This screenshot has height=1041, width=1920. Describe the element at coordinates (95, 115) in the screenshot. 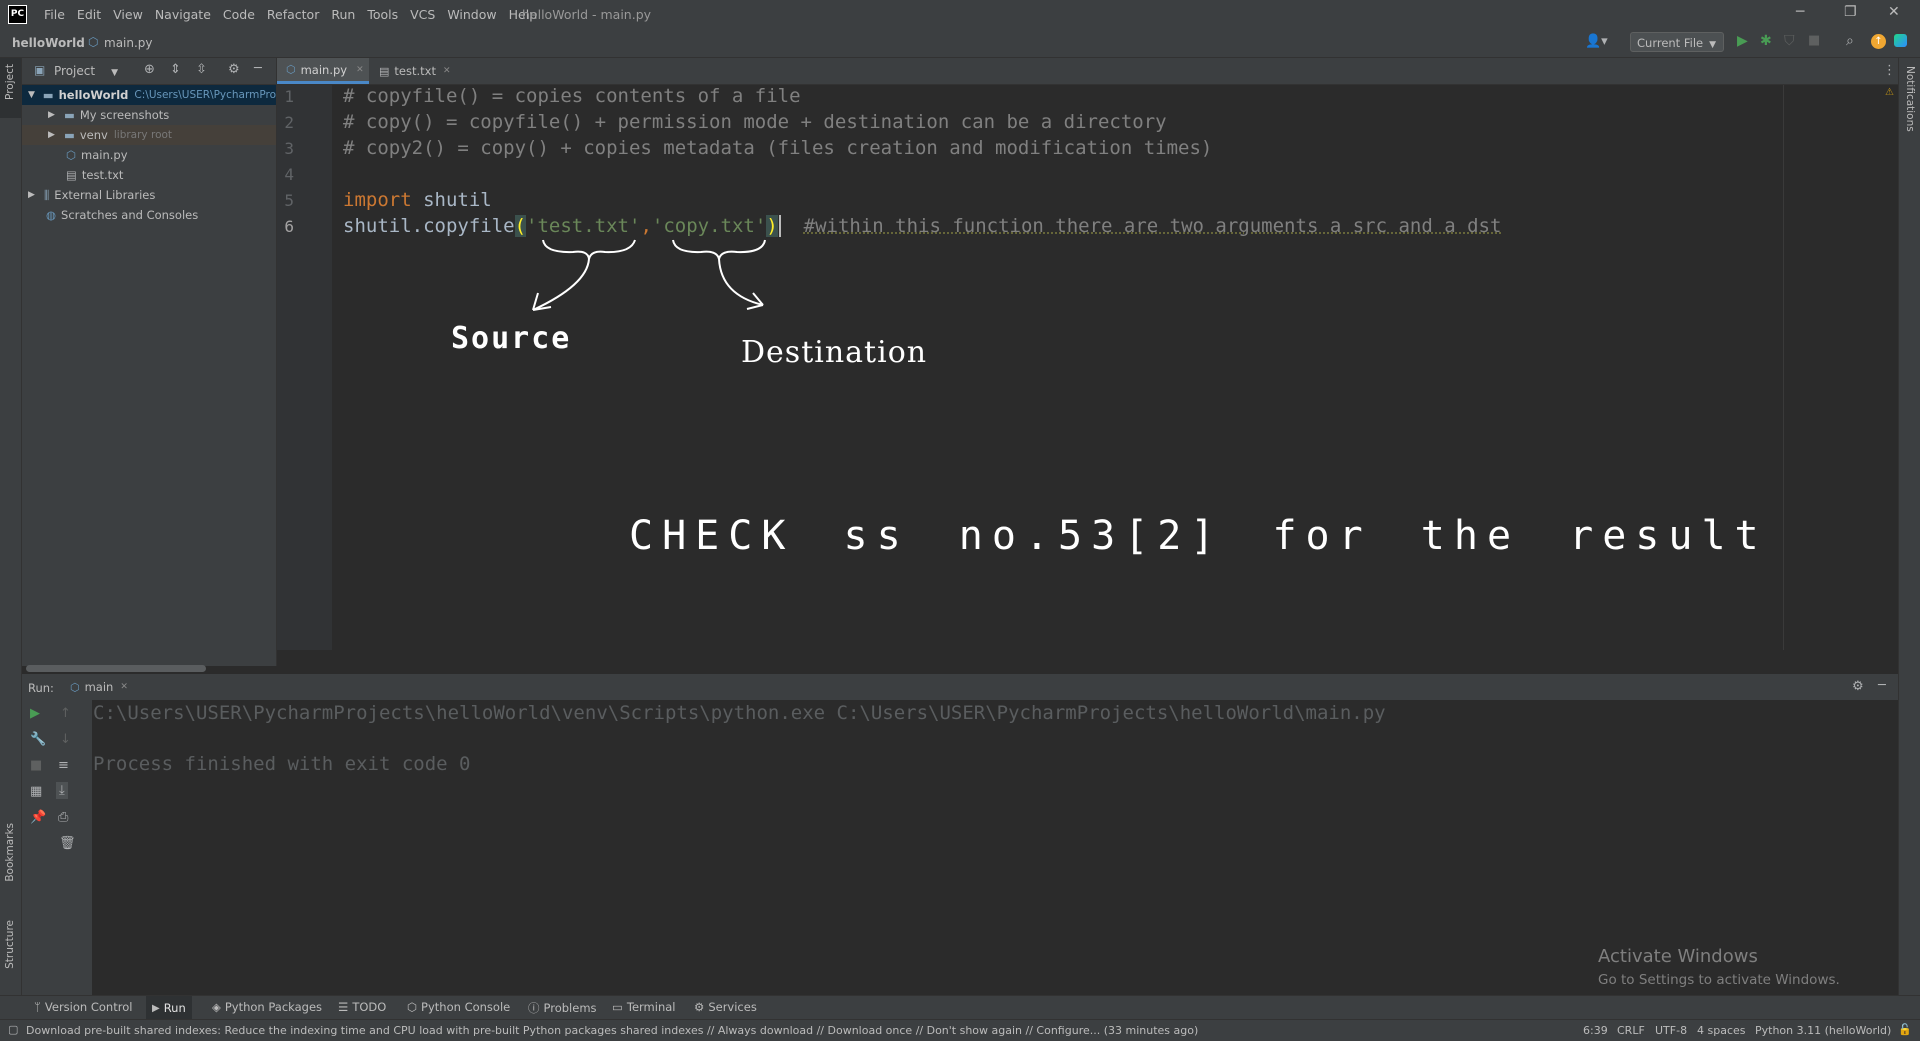

I see `tree-item-screenshots: ▶ ▬ My screenshots` at that location.